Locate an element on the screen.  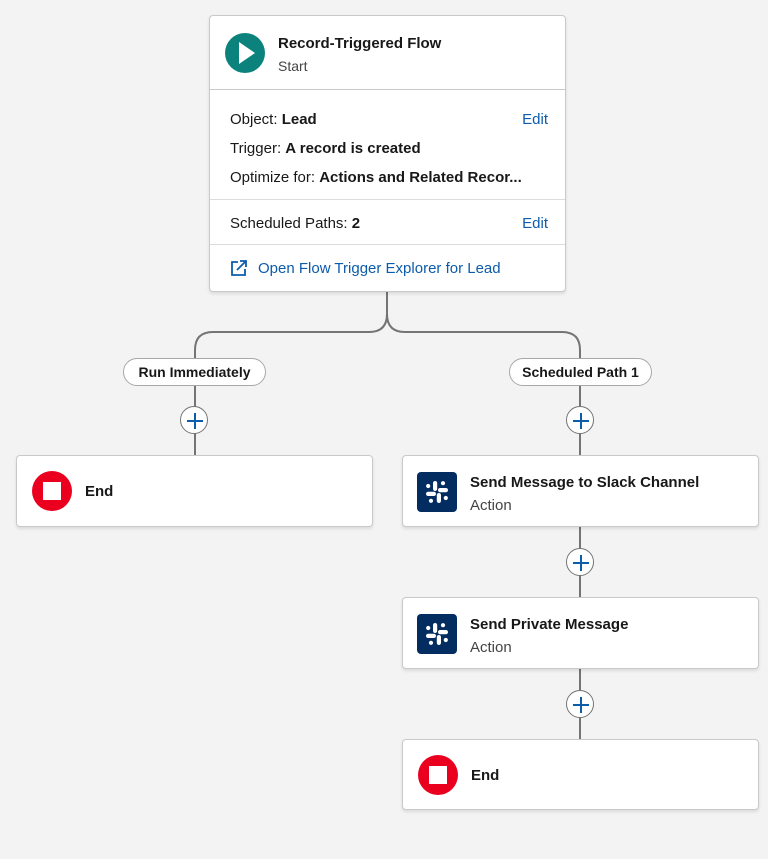
trigger-row: Trigger: A record is created is located at coordinates (325, 148).